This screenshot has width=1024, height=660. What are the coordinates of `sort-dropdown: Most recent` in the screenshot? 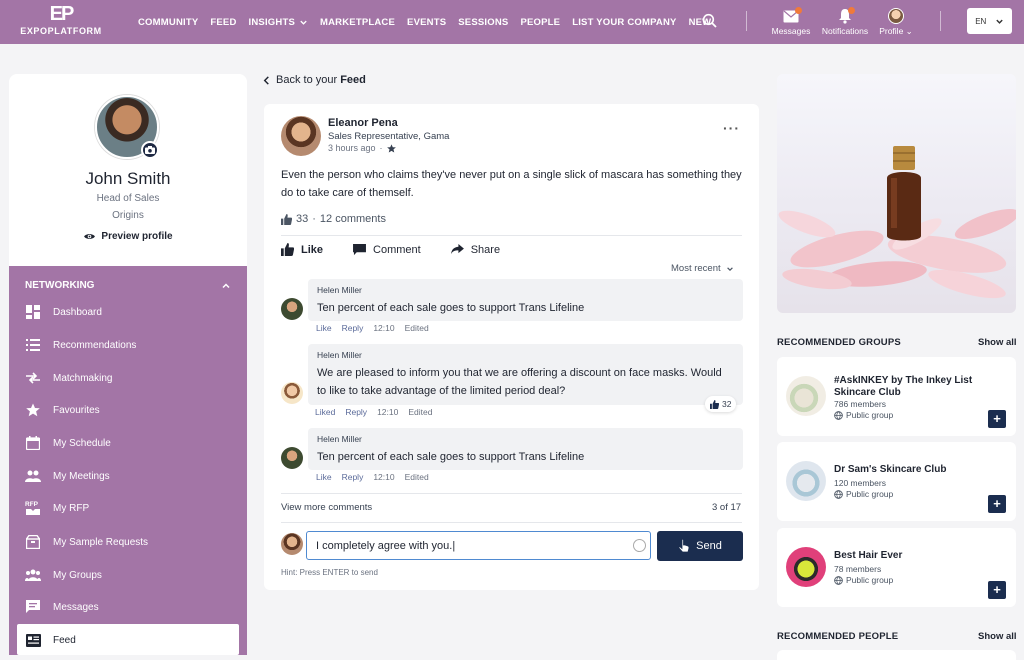 It's located at (702, 268).